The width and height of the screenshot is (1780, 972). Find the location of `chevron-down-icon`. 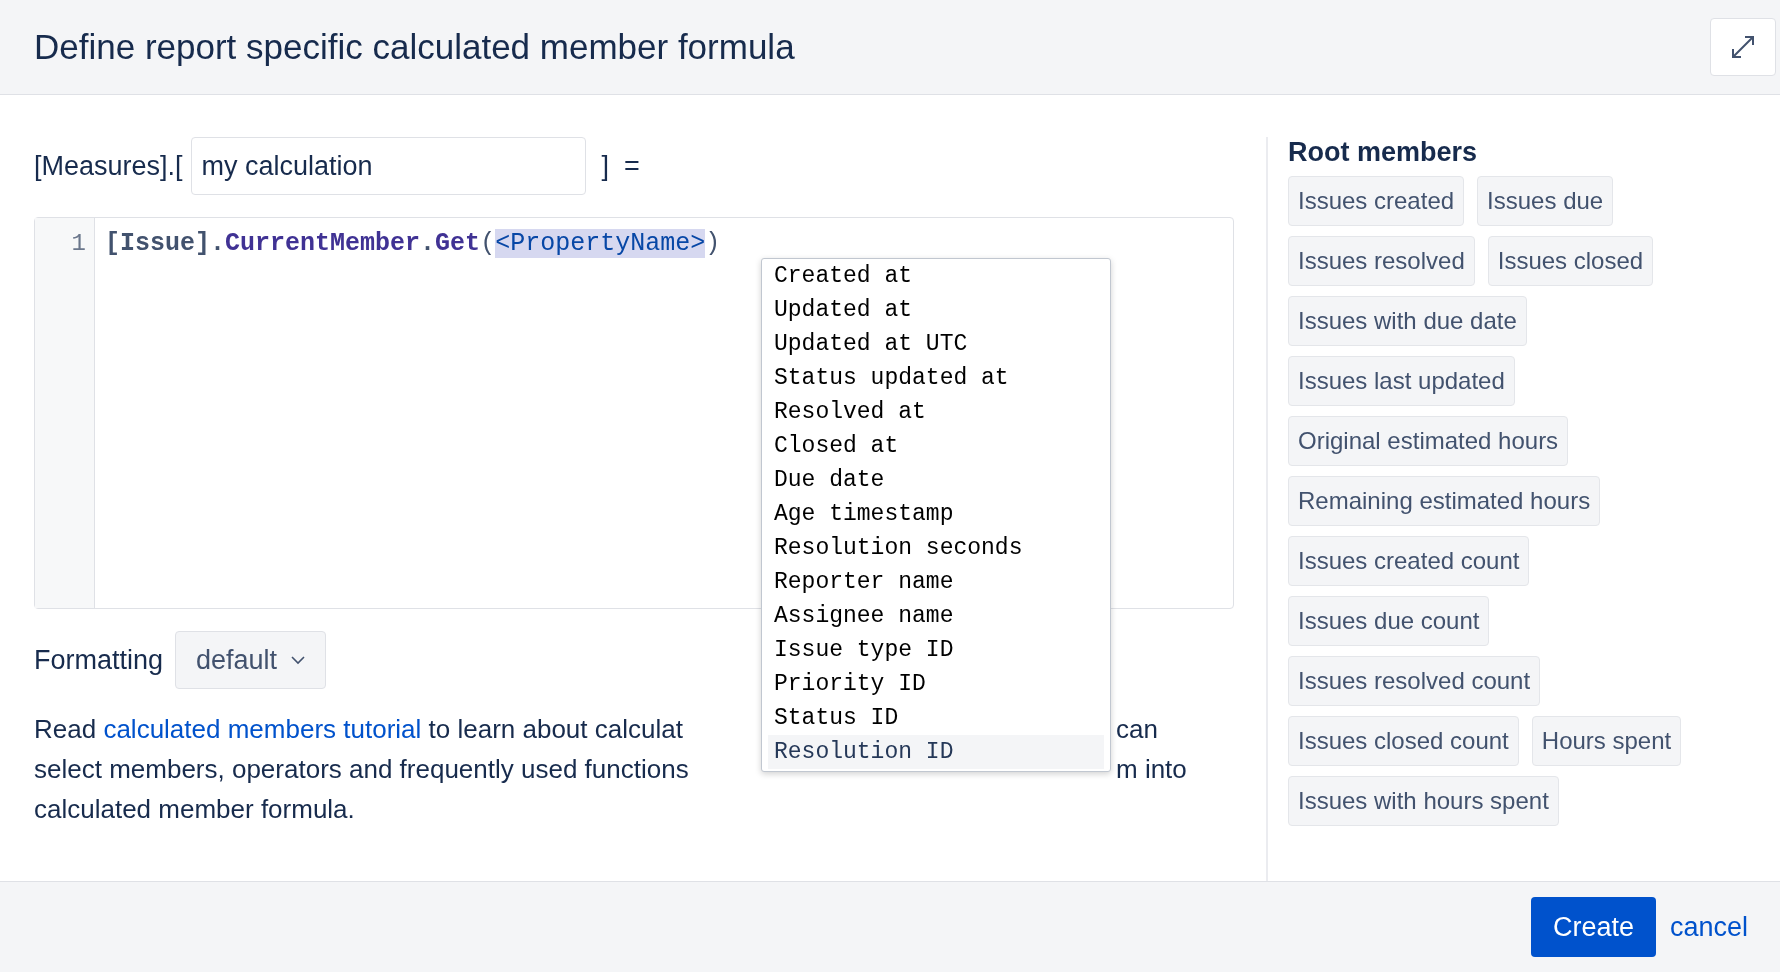

chevron-down-icon is located at coordinates (298, 660).